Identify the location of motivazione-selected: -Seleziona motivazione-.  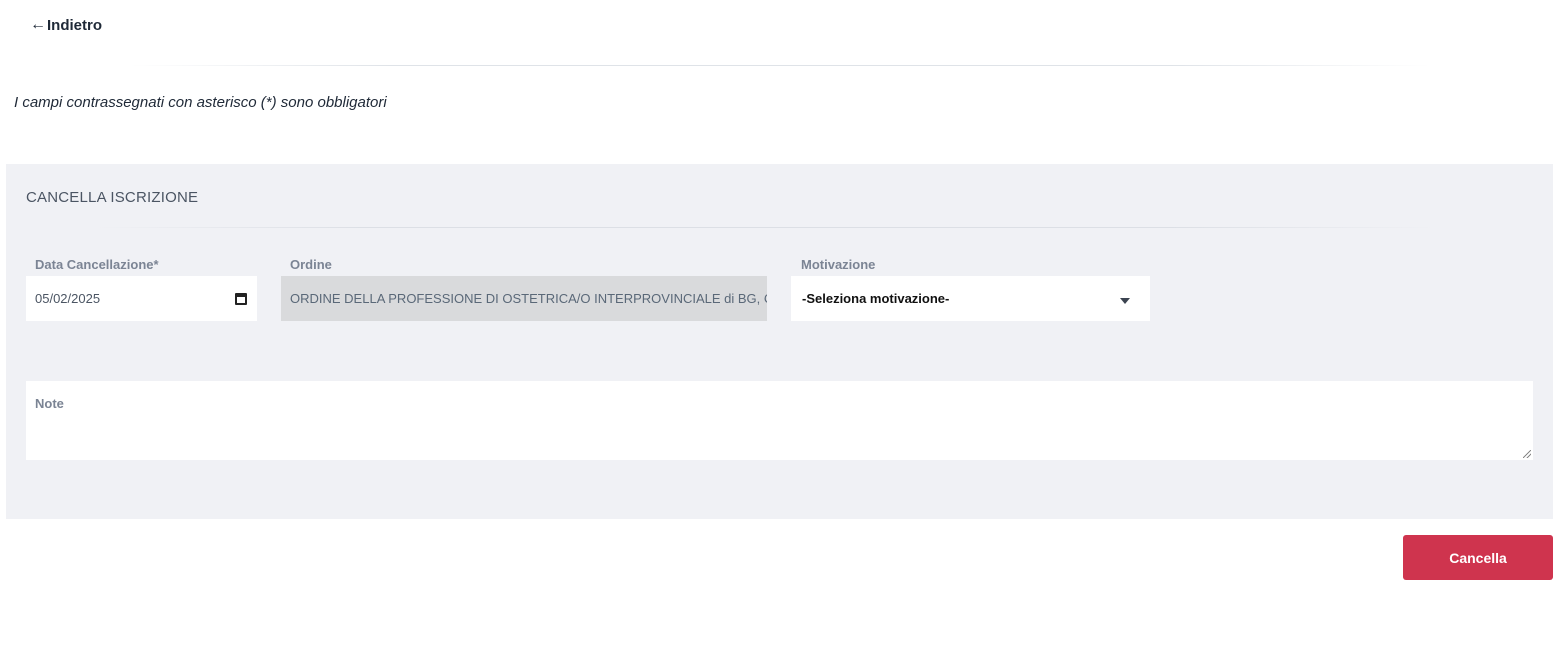
(876, 298).